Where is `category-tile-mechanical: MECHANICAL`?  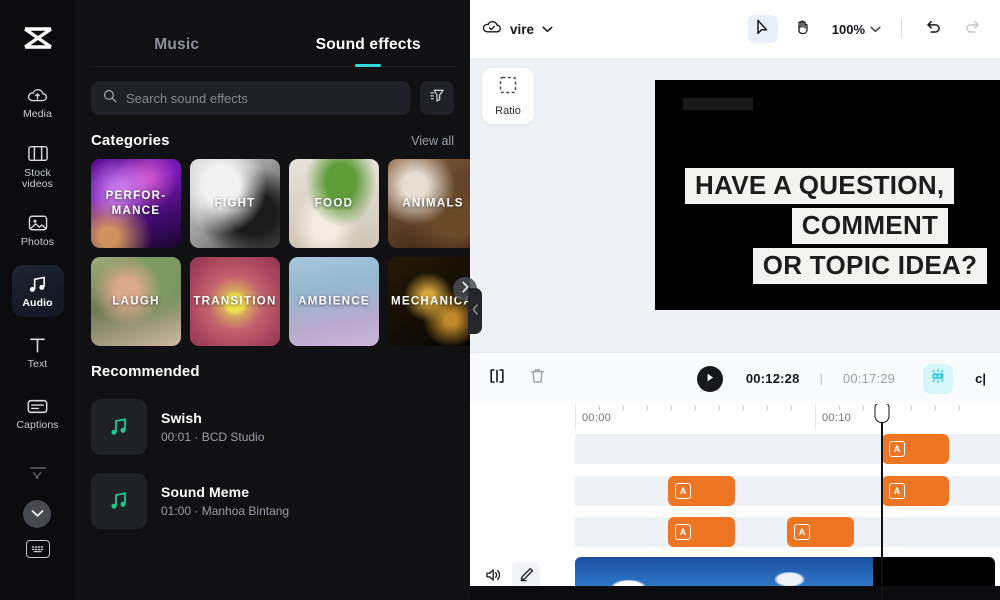
category-tile-mechanical: MECHANICAL is located at coordinates (433, 301).